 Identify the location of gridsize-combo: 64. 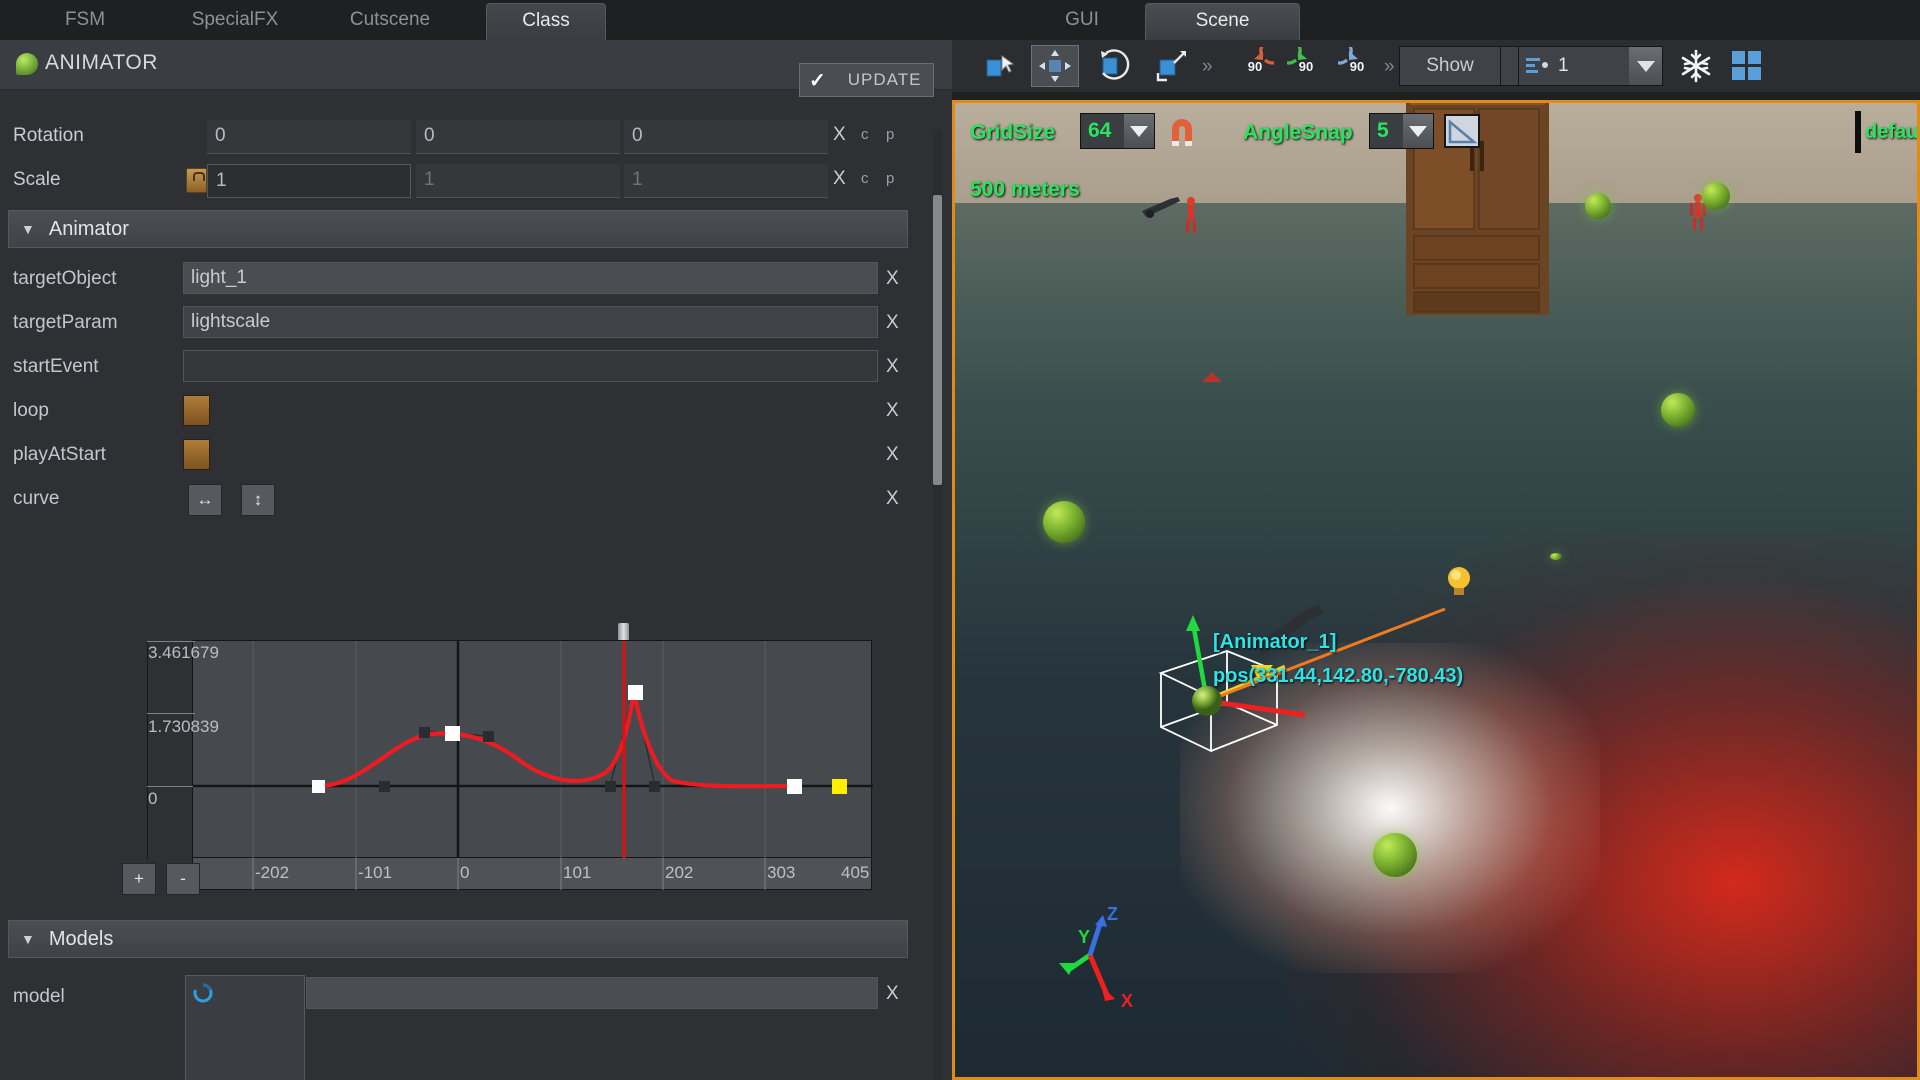
(1117, 131).